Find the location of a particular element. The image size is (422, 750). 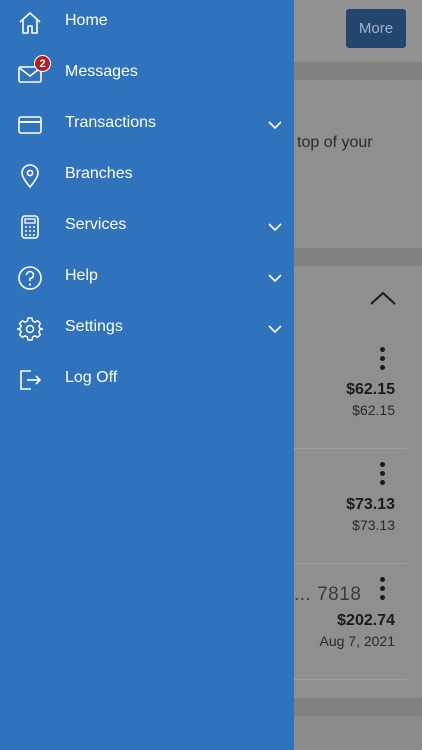

transaction-amount: $202.74 is located at coordinates (366, 620).